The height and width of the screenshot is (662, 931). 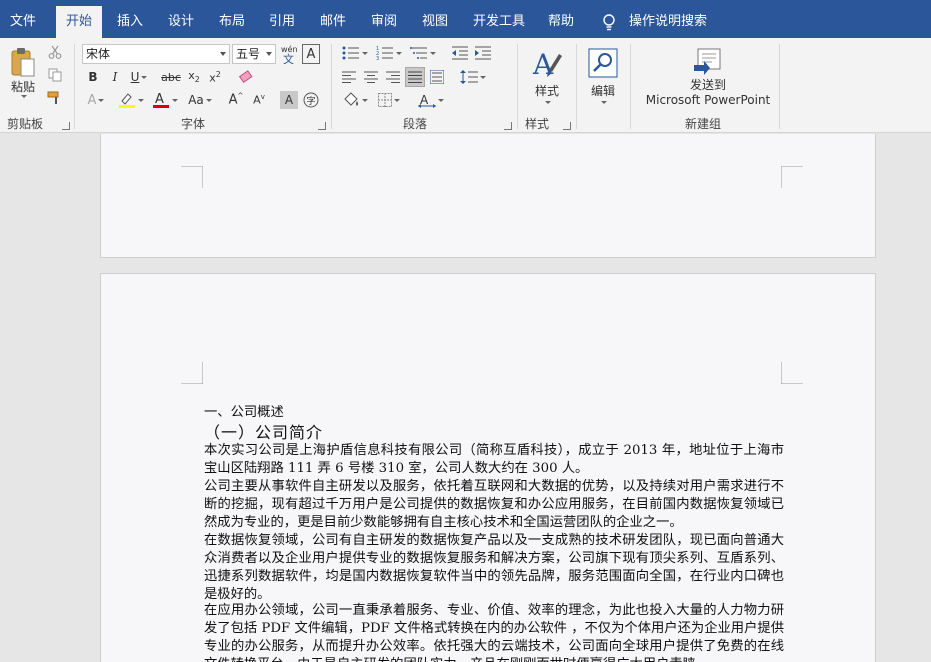 I want to click on heading-company-profile: （一）公司简介, so click(x=263, y=431).